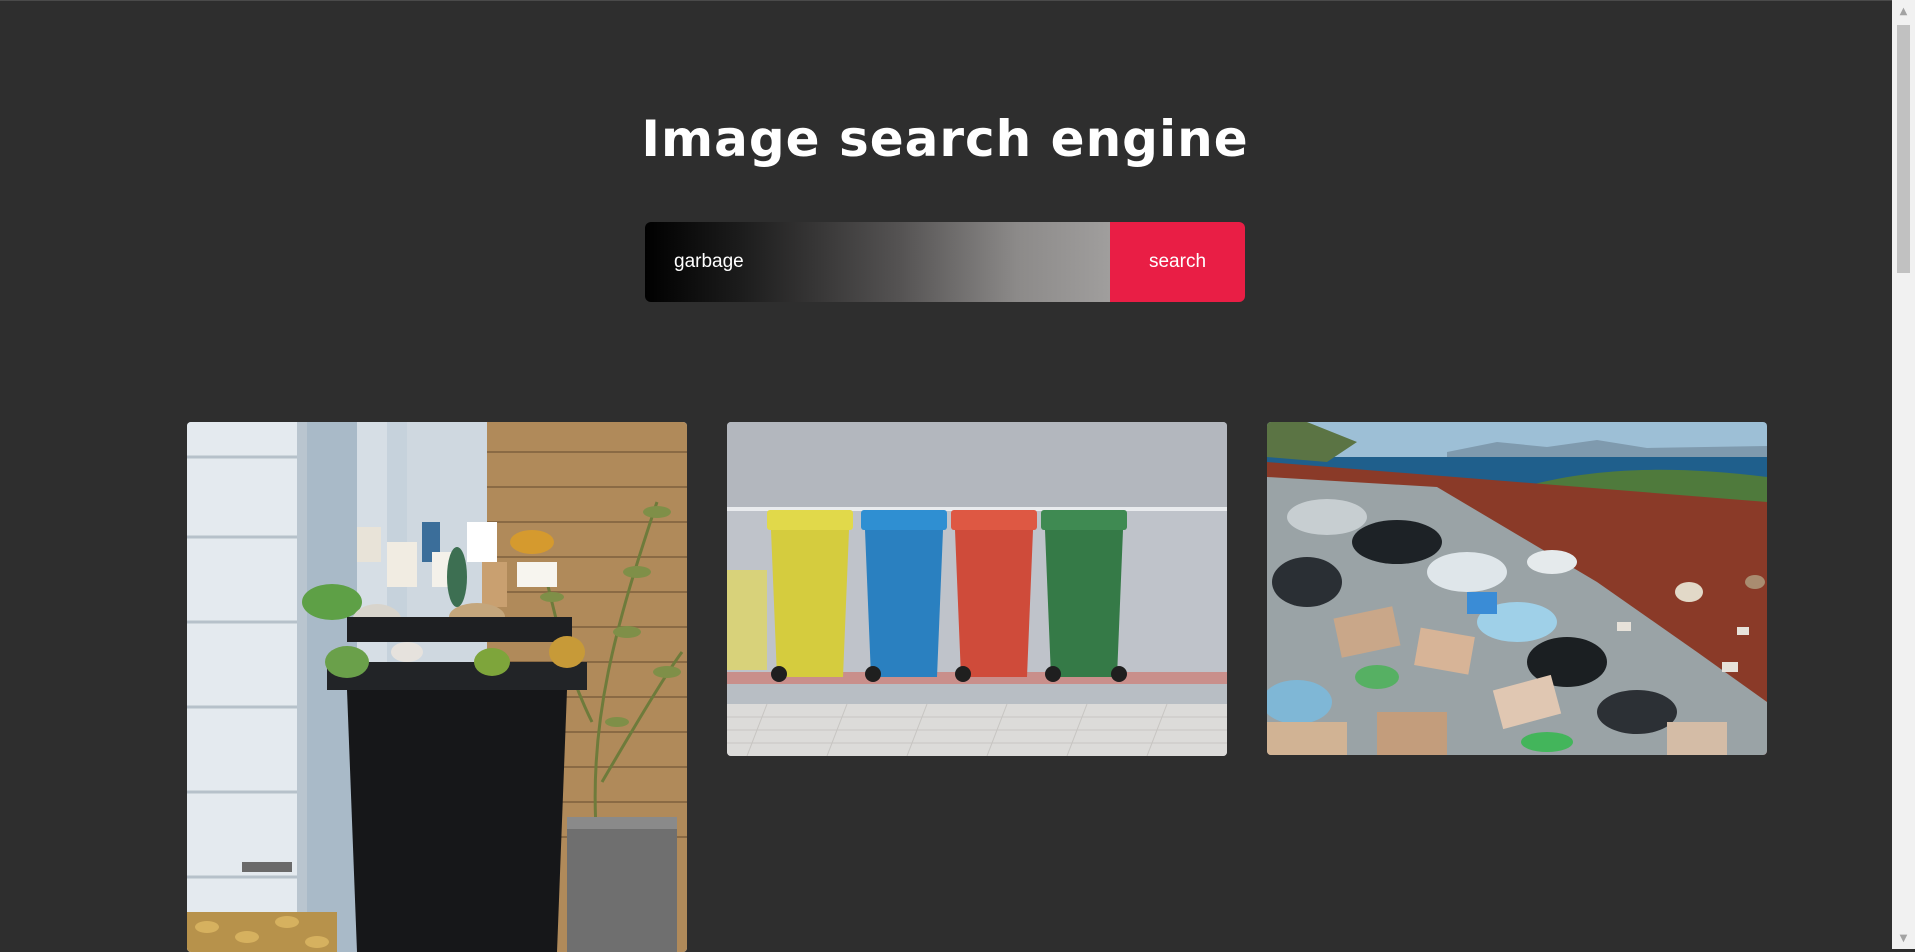 The image size is (1915, 952). Describe the element at coordinates (945, 139) in the screenshot. I see `page-title: Image search engine` at that location.